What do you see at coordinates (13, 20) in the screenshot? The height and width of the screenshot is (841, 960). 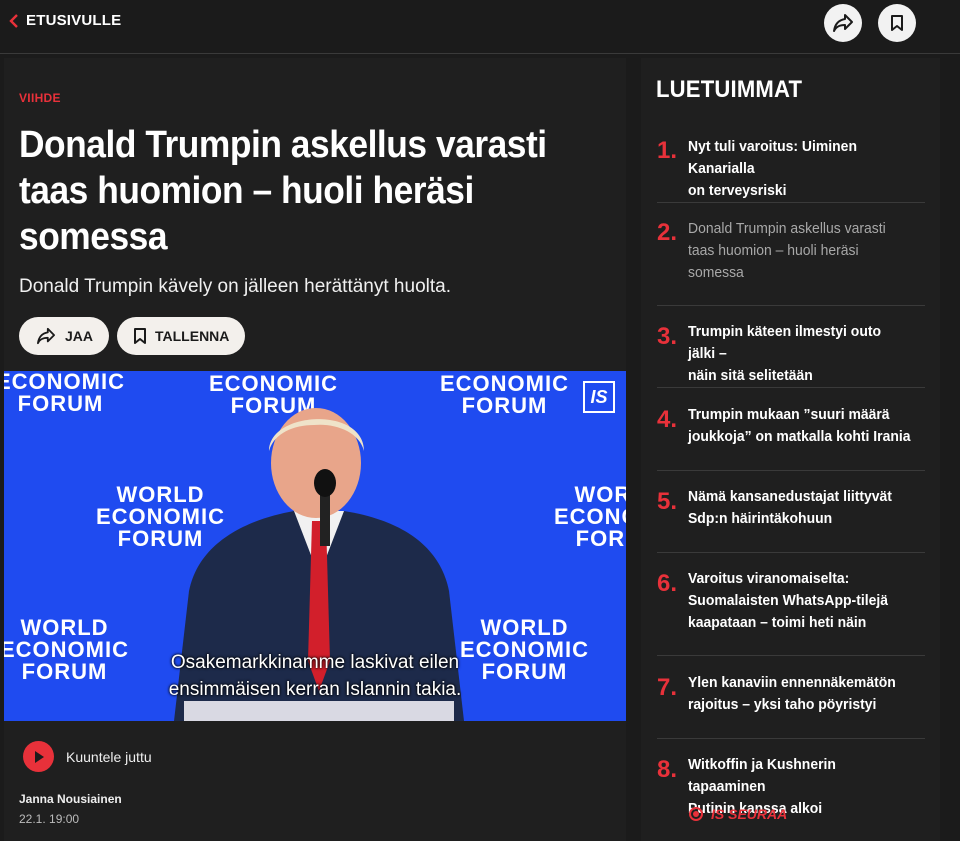 I see `chevron-left-icon` at bounding box center [13, 20].